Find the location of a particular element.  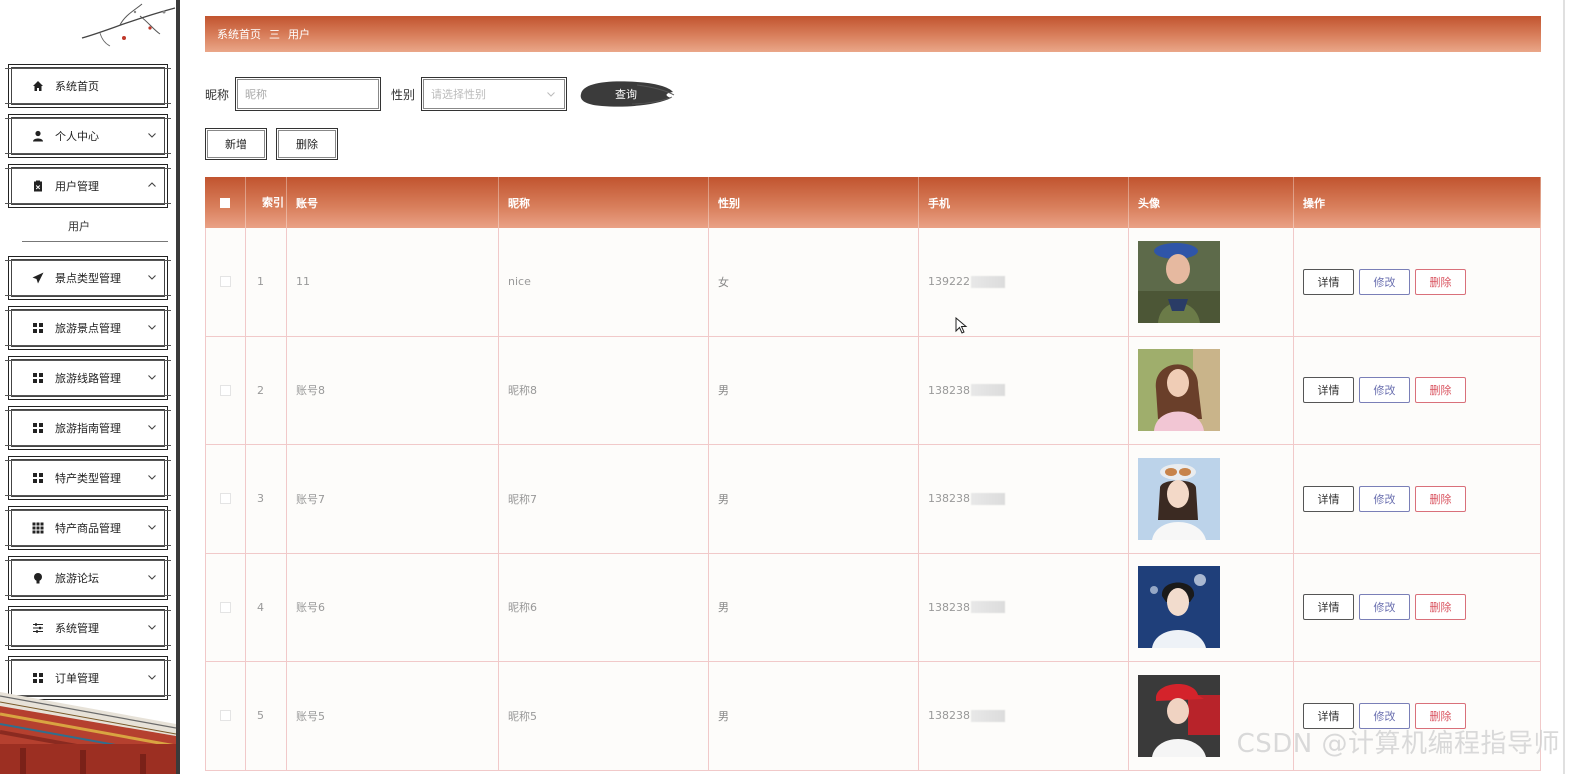

row-gender: 男 is located at coordinates (814, 499).